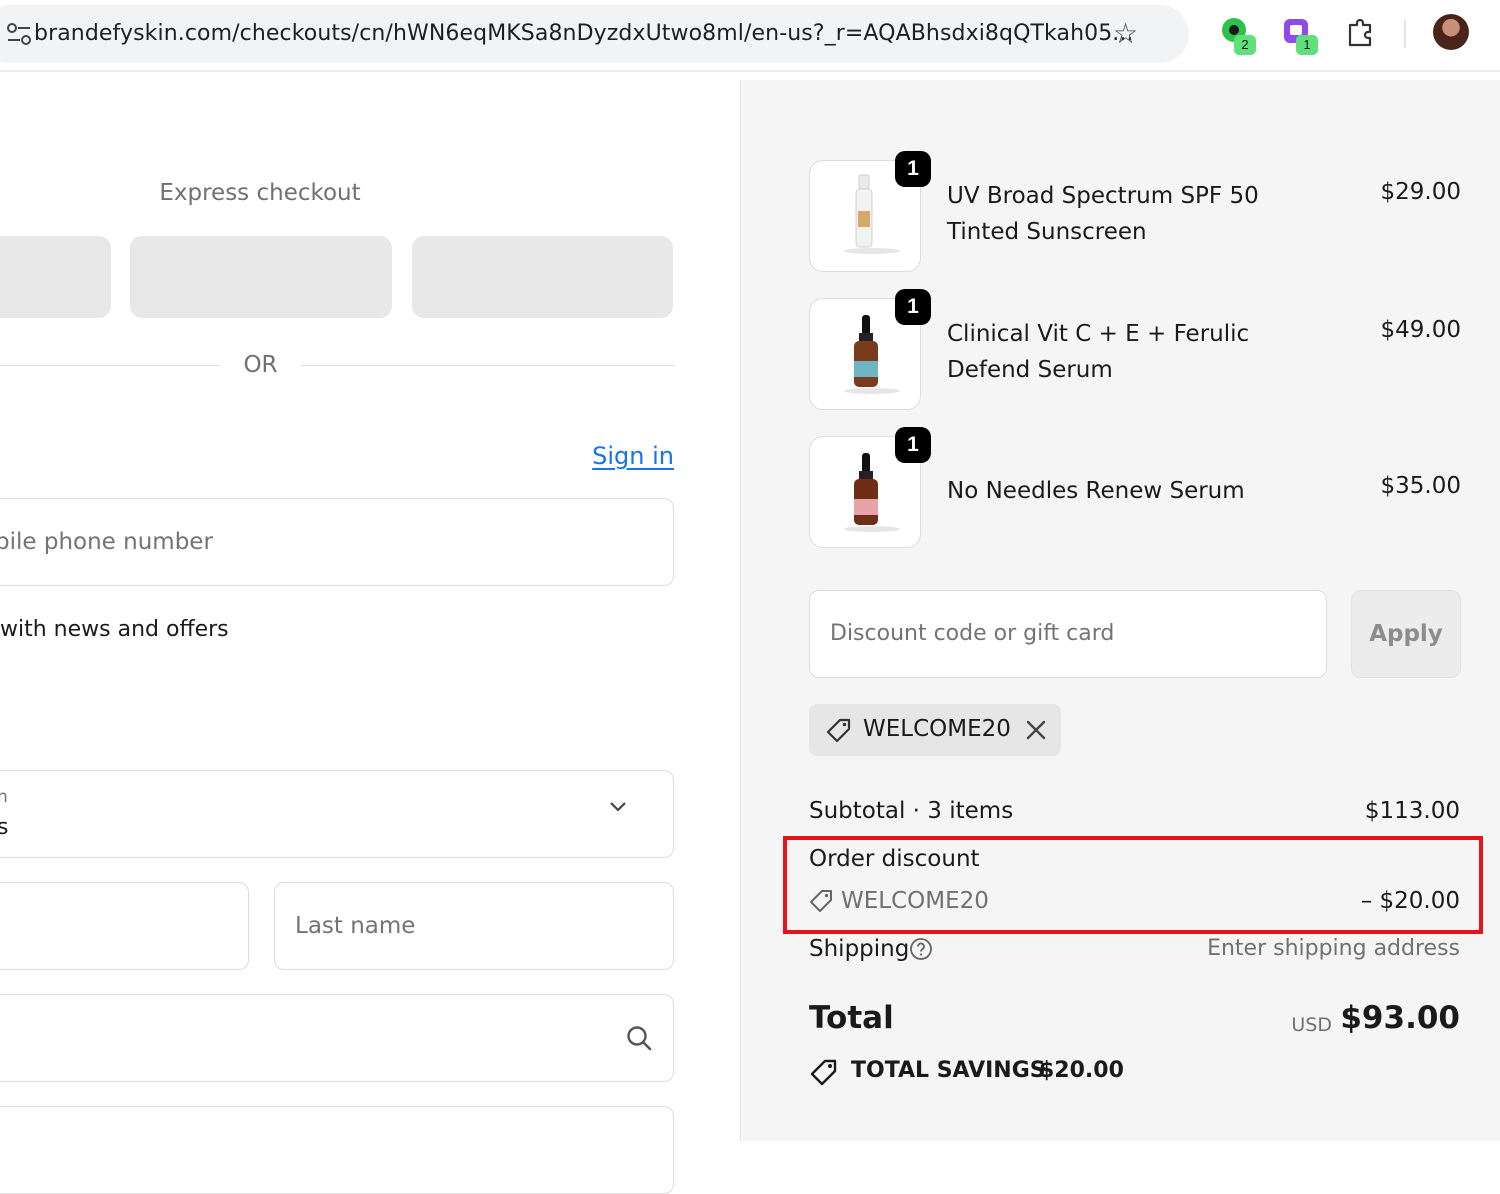 The height and width of the screenshot is (1194, 1500). What do you see at coordinates (1036, 730) in the screenshot?
I see `remove-discount-close-icon` at bounding box center [1036, 730].